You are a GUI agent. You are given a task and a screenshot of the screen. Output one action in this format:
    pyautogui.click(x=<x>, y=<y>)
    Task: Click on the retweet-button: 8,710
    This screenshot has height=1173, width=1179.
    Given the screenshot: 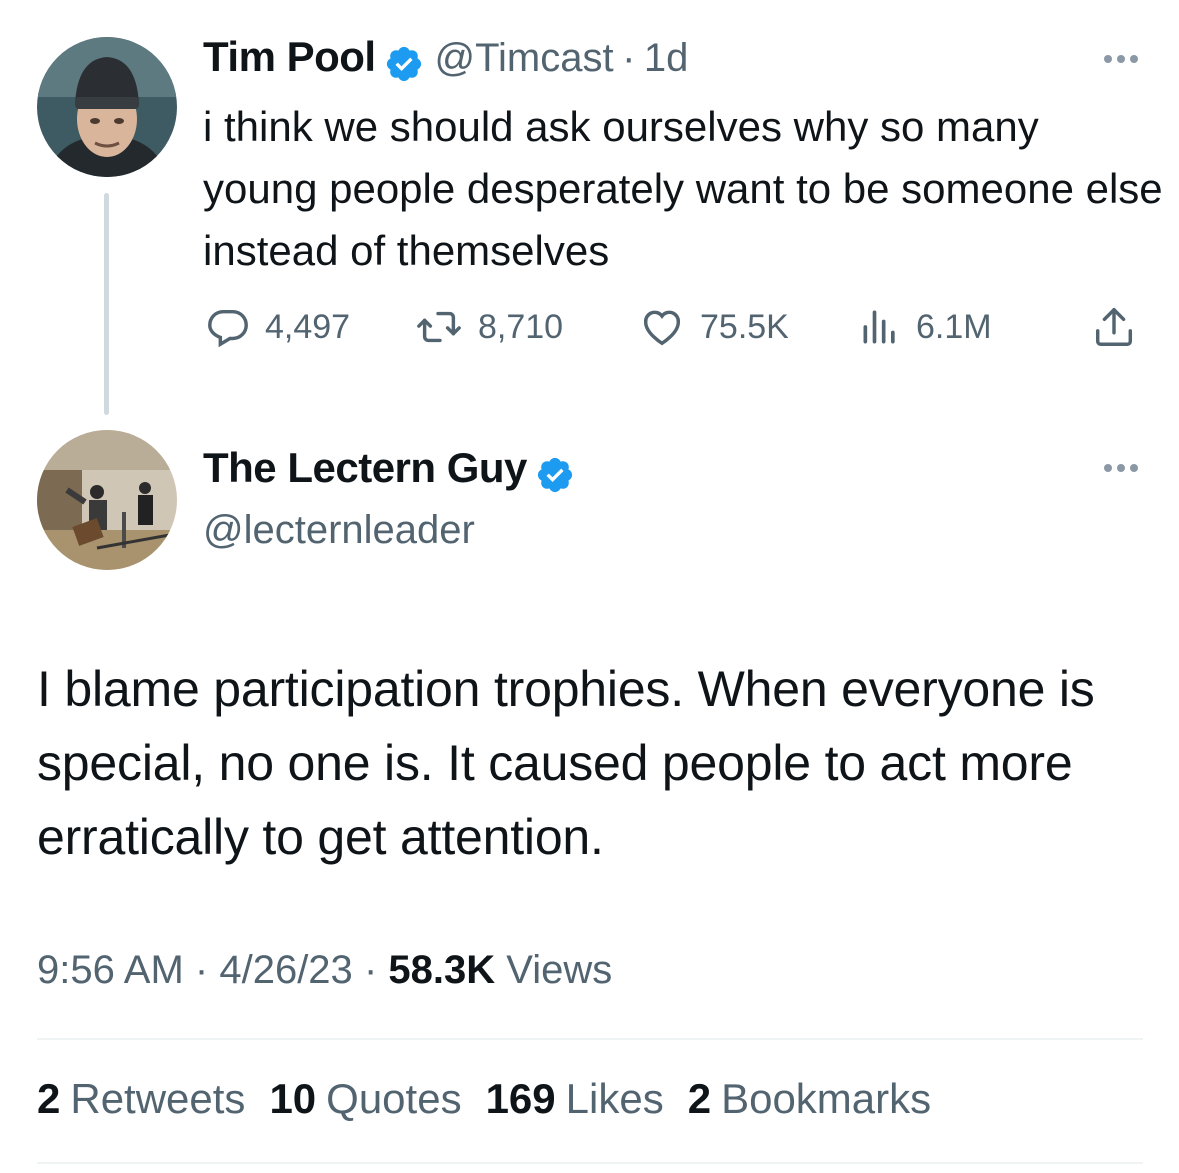 What is the action you would take?
    pyautogui.click(x=488, y=327)
    